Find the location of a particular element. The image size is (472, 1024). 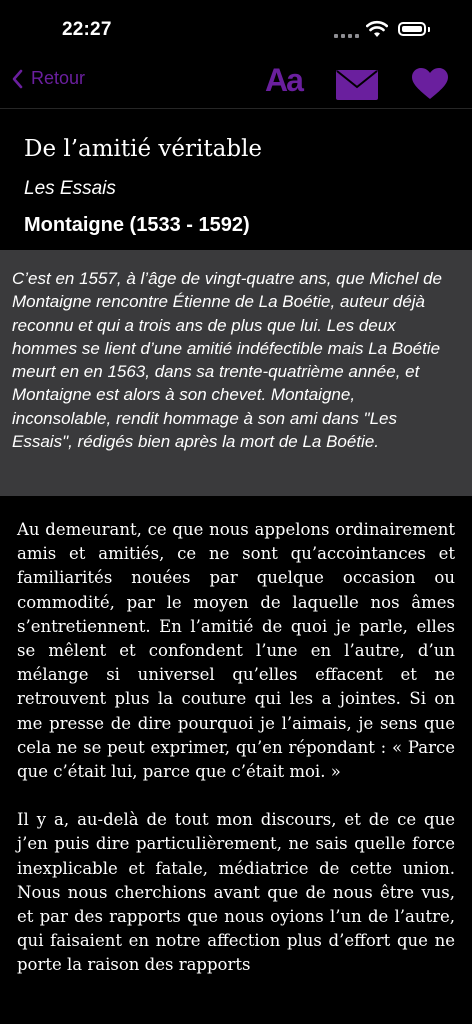

battery-icon is located at coordinates (412, 29).